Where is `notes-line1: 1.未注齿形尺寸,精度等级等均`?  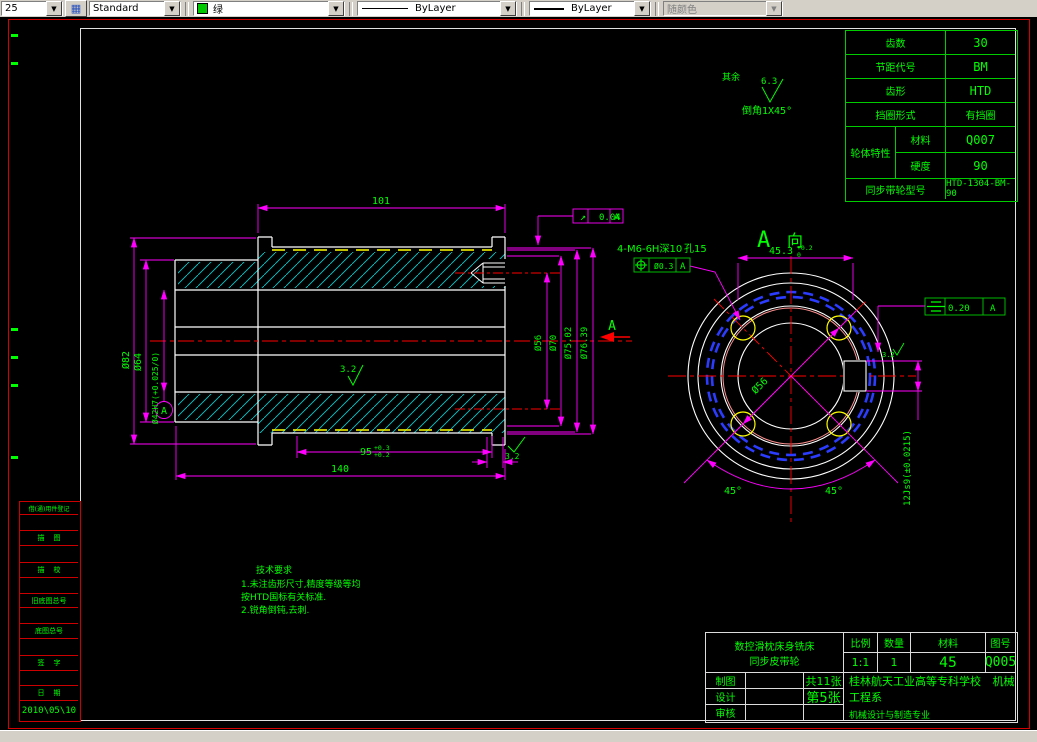 notes-line1: 1.未注齿形尺寸,精度等级等均 is located at coordinates (300, 584).